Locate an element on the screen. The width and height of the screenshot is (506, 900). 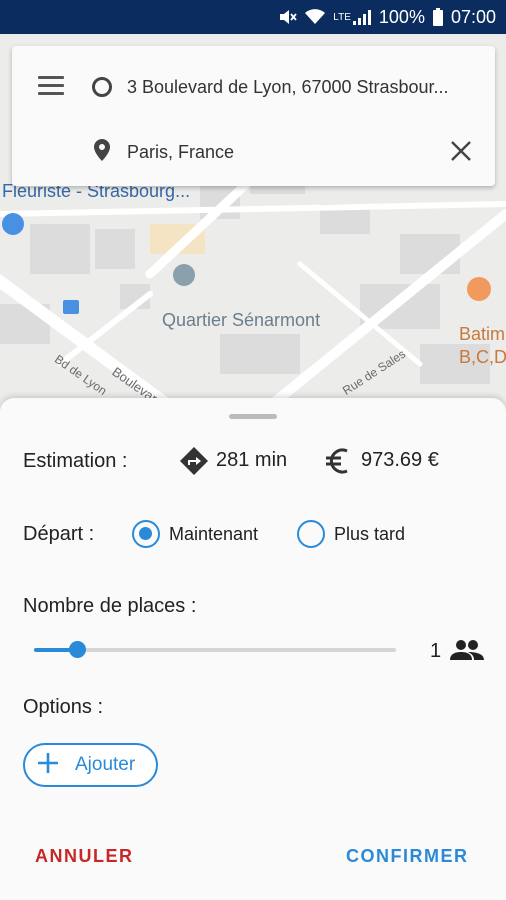
network-type: LTE is located at coordinates (342, 17).